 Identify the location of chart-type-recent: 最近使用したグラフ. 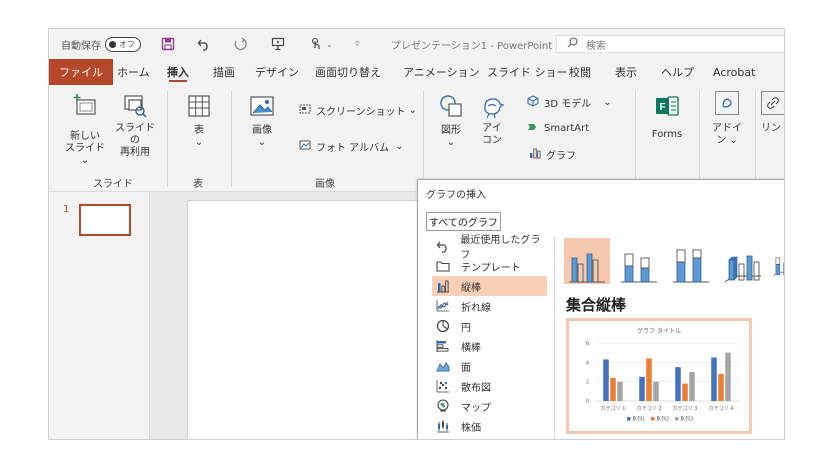
(489, 248).